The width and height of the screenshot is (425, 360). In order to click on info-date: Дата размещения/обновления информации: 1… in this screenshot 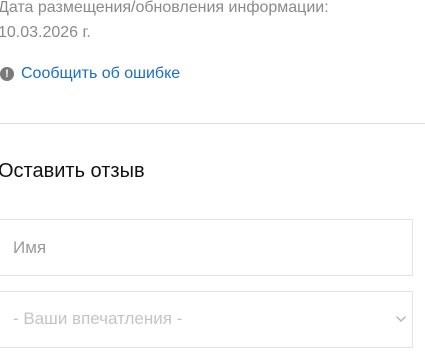, I will do `click(199, 22)`.